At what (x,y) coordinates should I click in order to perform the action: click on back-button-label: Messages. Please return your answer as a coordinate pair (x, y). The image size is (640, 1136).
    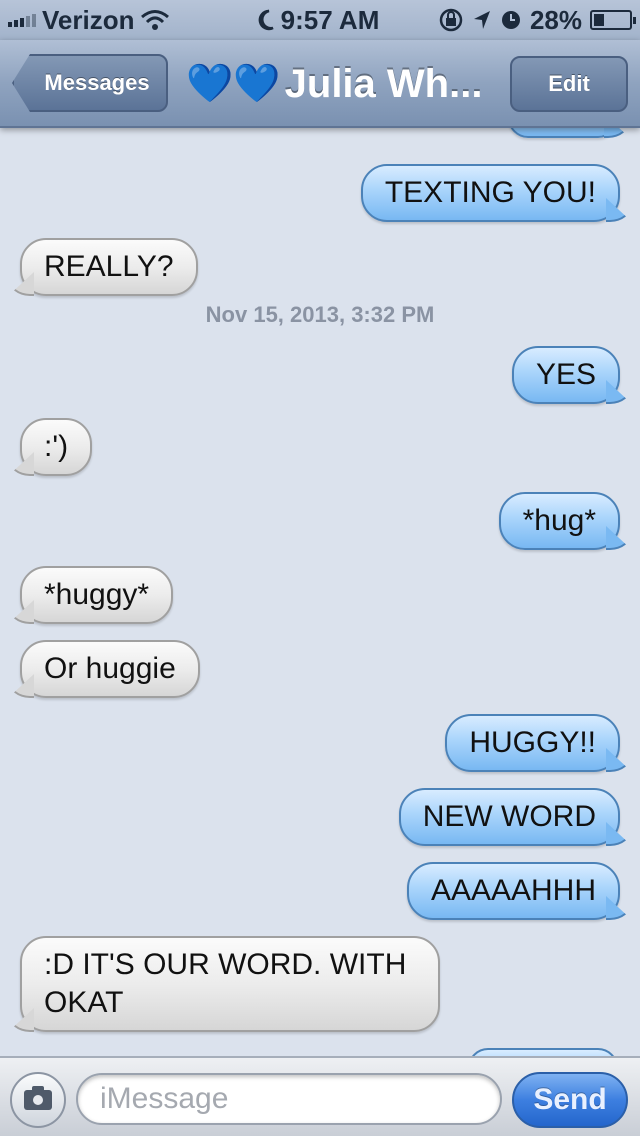
    Looking at the image, I should click on (97, 82).